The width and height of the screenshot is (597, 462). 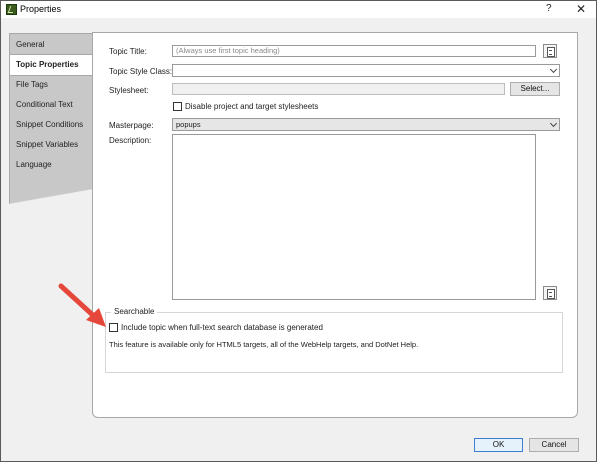 What do you see at coordinates (498, 445) in the screenshot?
I see `ok-button: OK` at bounding box center [498, 445].